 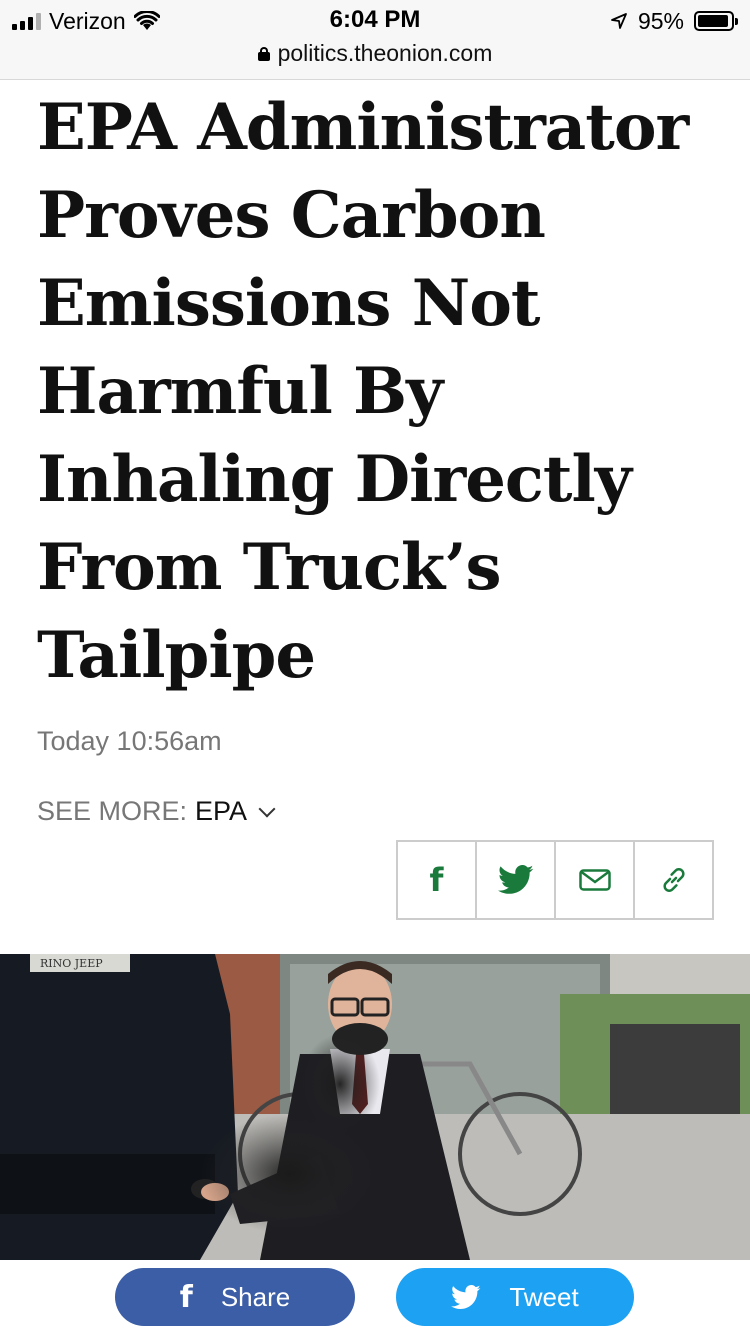 I want to click on article-timestamp: Today 10:56am, so click(x=129, y=741).